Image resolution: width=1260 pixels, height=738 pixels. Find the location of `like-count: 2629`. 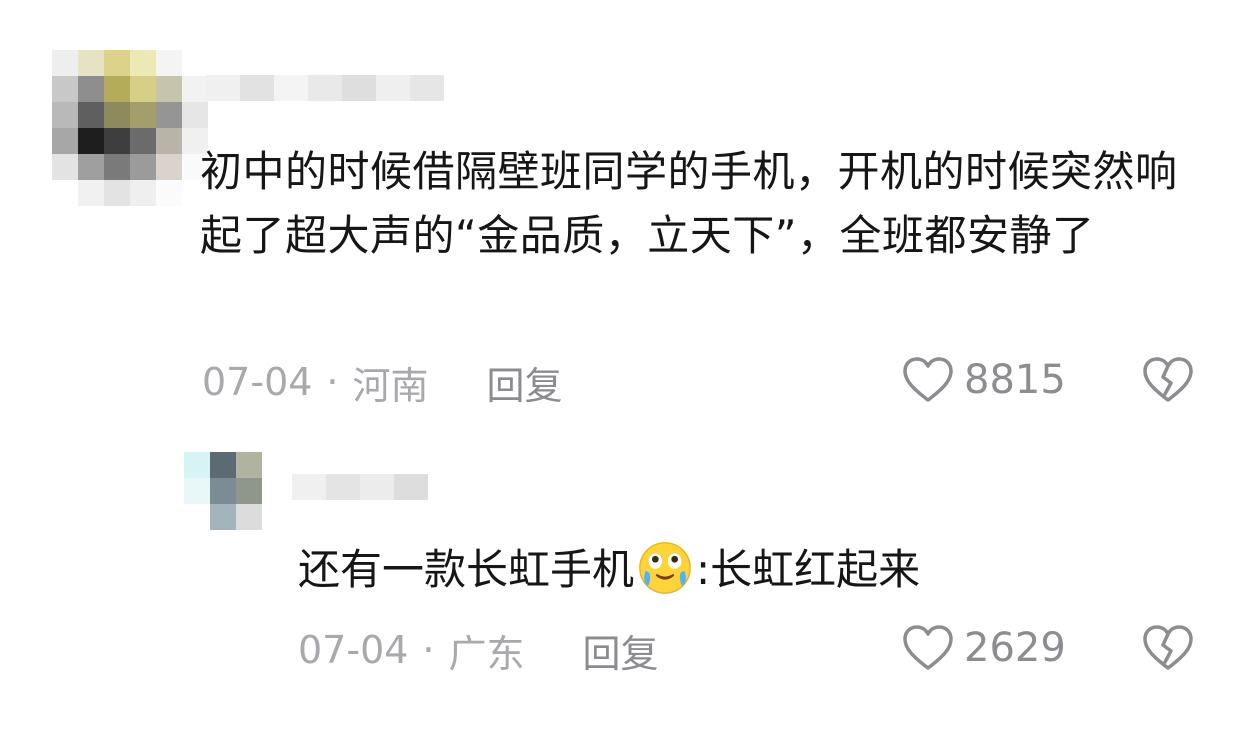

like-count: 2629 is located at coordinates (1015, 648).